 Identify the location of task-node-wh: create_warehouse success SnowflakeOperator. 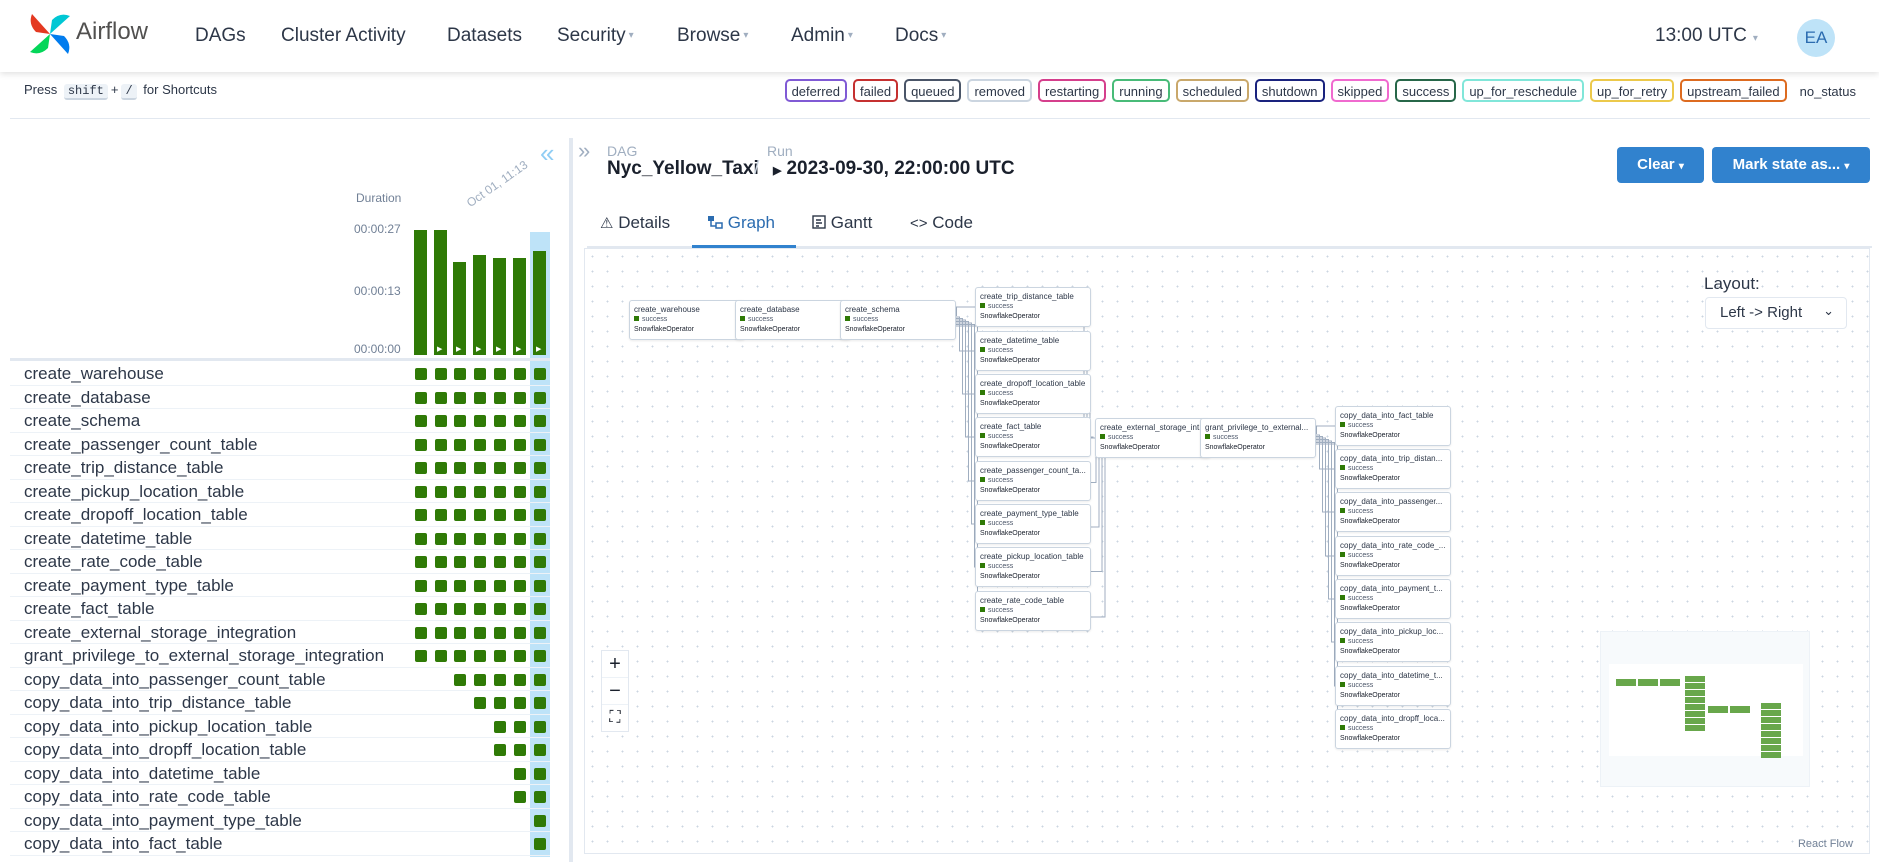
(687, 320).